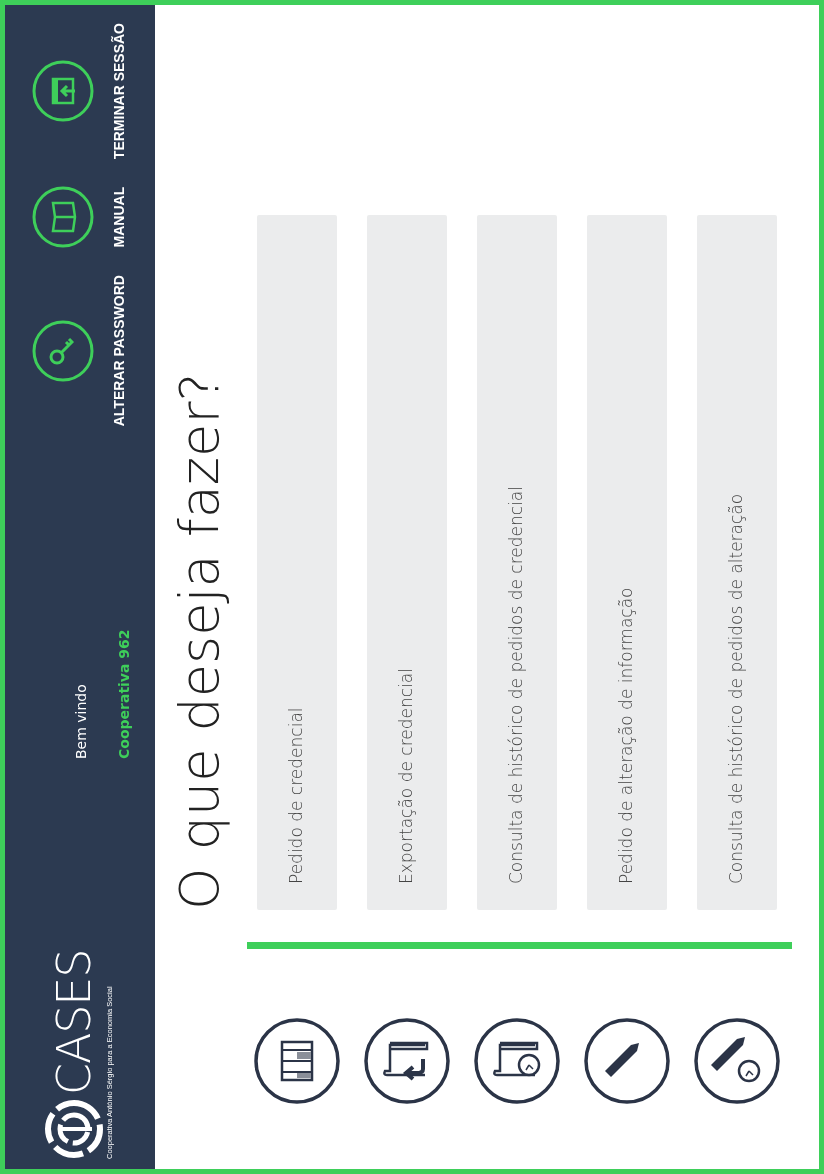 The image size is (824, 1174). Describe the element at coordinates (62, 91) in the screenshot. I see `exit-icon` at that location.